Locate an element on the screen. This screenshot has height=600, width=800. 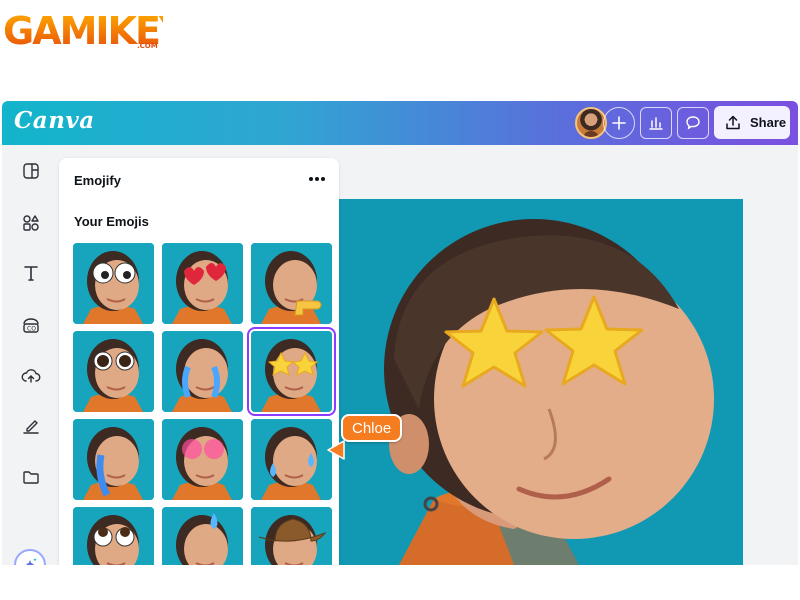
section-title: Your Emojis is located at coordinates (111, 221).